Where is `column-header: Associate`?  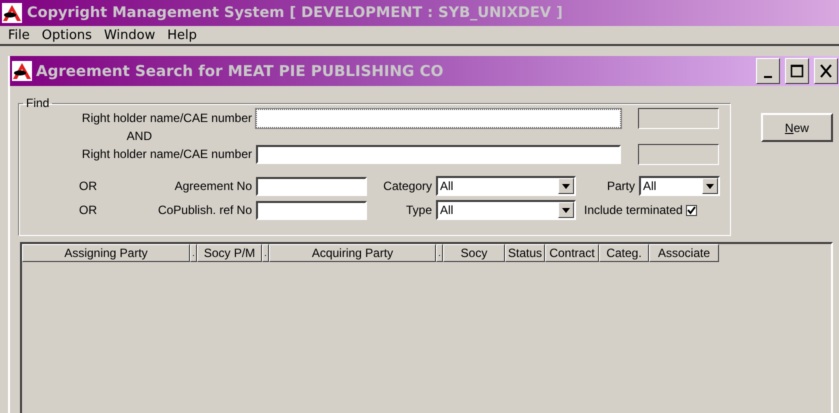 column-header: Associate is located at coordinates (684, 253).